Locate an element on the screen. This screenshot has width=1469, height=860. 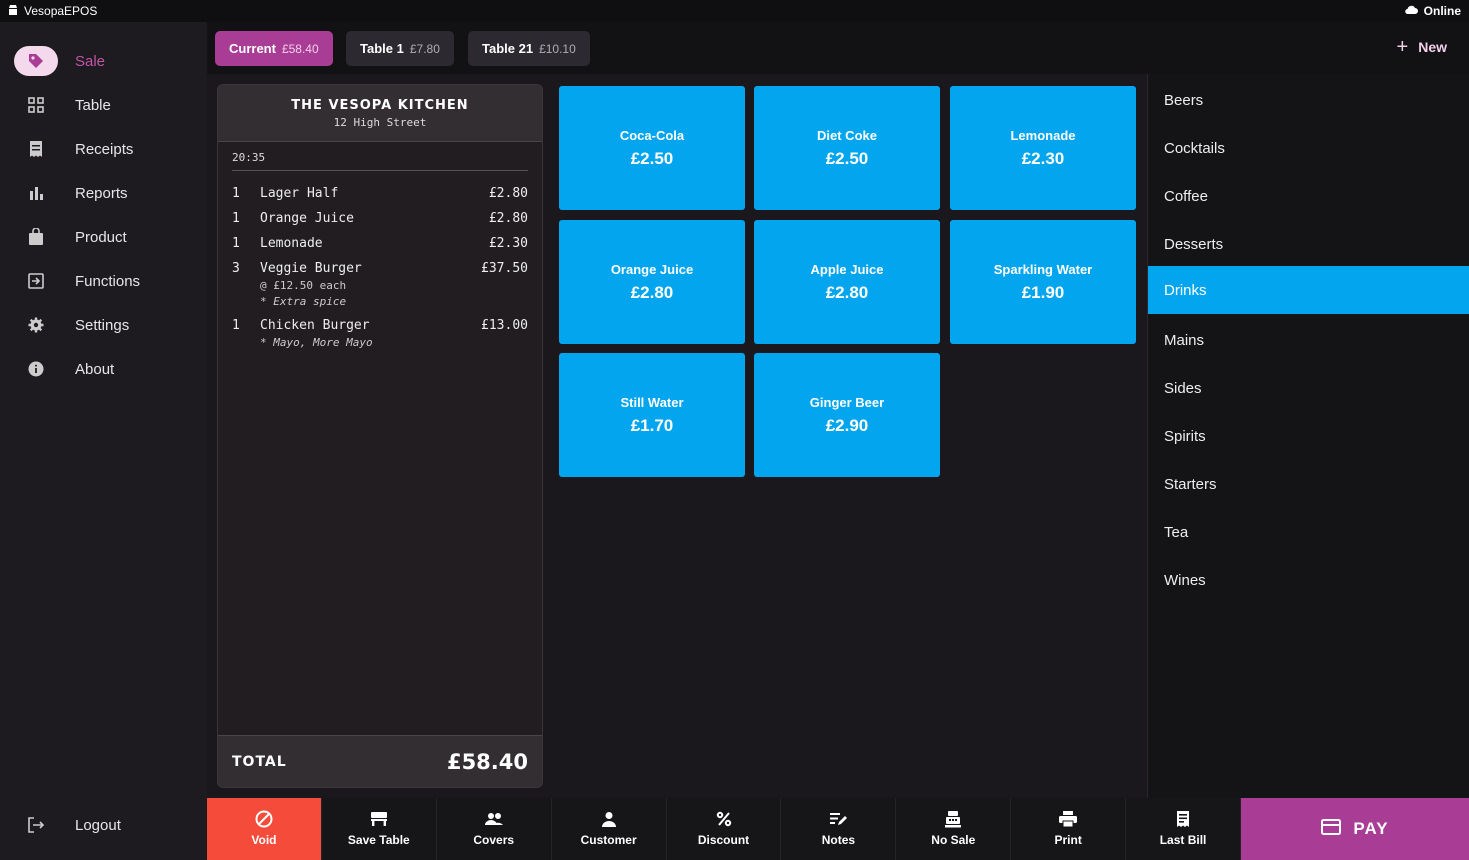
tab-current: Current £58.40 is located at coordinates (274, 48).